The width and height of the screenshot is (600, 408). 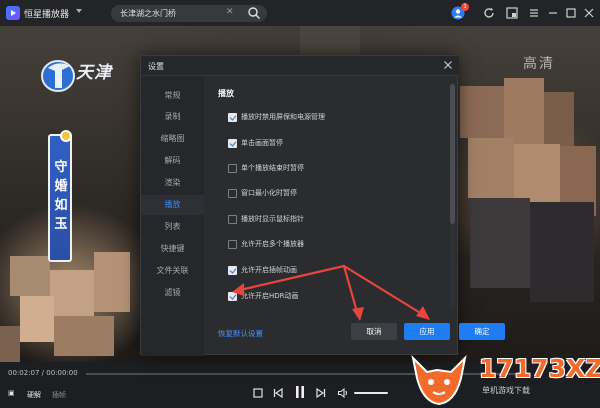 What do you see at coordinates (172, 183) in the screenshot?
I see `nav-item-render: 渲染` at bounding box center [172, 183].